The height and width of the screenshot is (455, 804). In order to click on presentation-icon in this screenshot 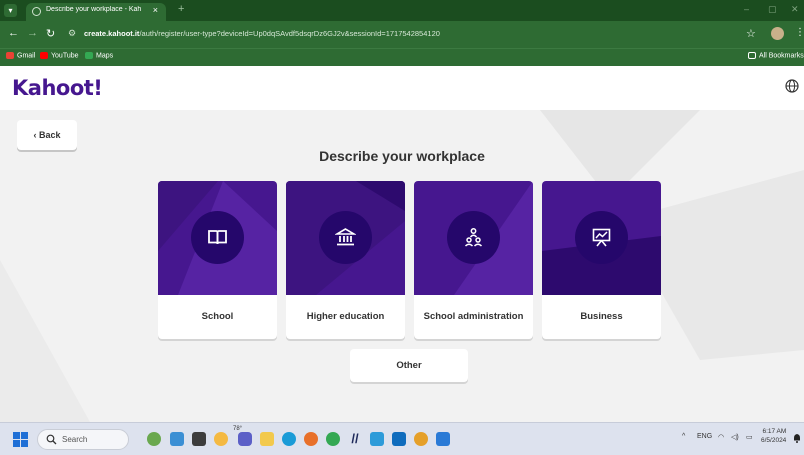, I will do `click(601, 237)`.